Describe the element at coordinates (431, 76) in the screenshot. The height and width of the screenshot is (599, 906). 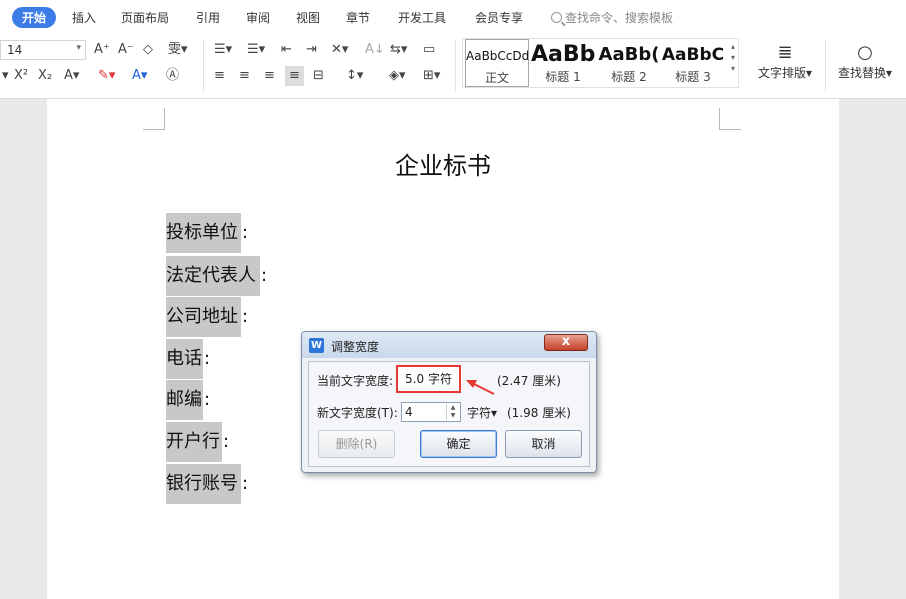
I see `borders-icon: ⊞▾` at that location.